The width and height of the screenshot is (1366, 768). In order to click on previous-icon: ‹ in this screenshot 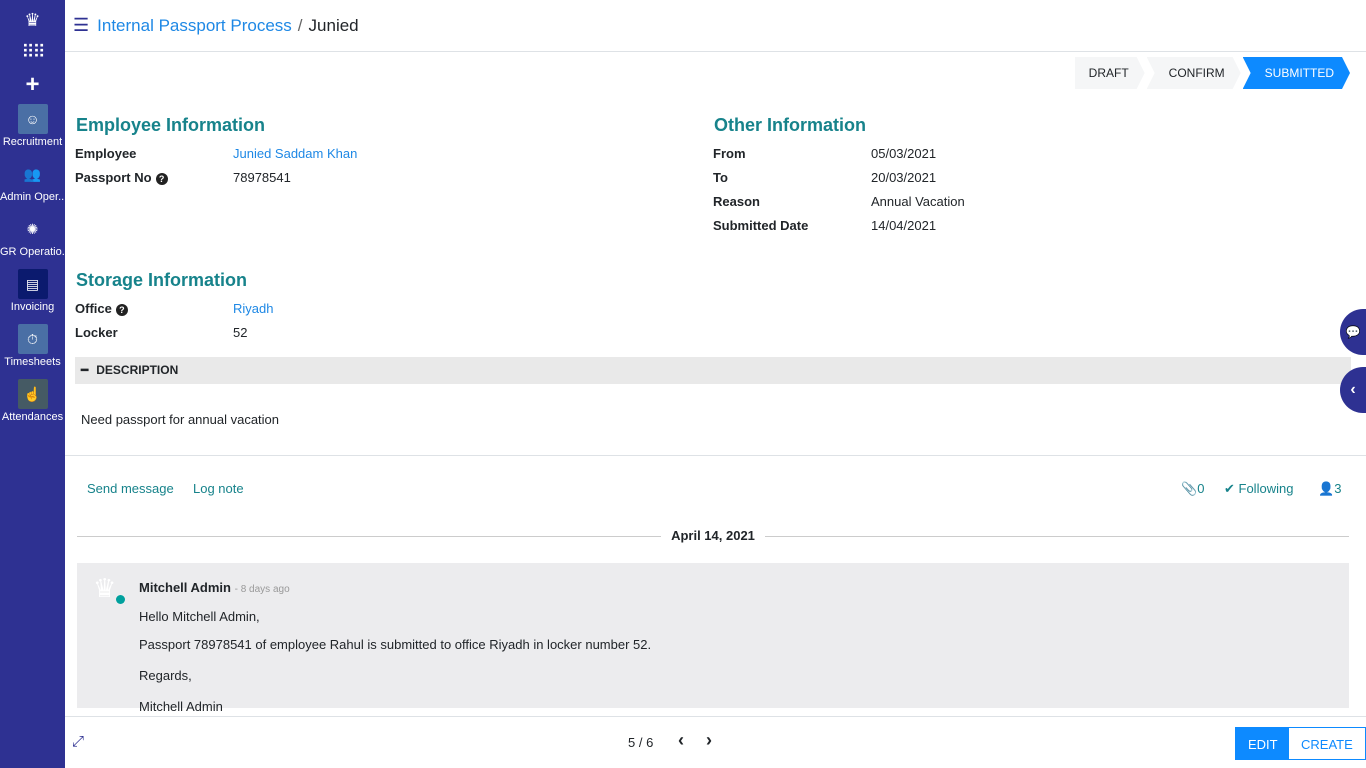, I will do `click(681, 740)`.